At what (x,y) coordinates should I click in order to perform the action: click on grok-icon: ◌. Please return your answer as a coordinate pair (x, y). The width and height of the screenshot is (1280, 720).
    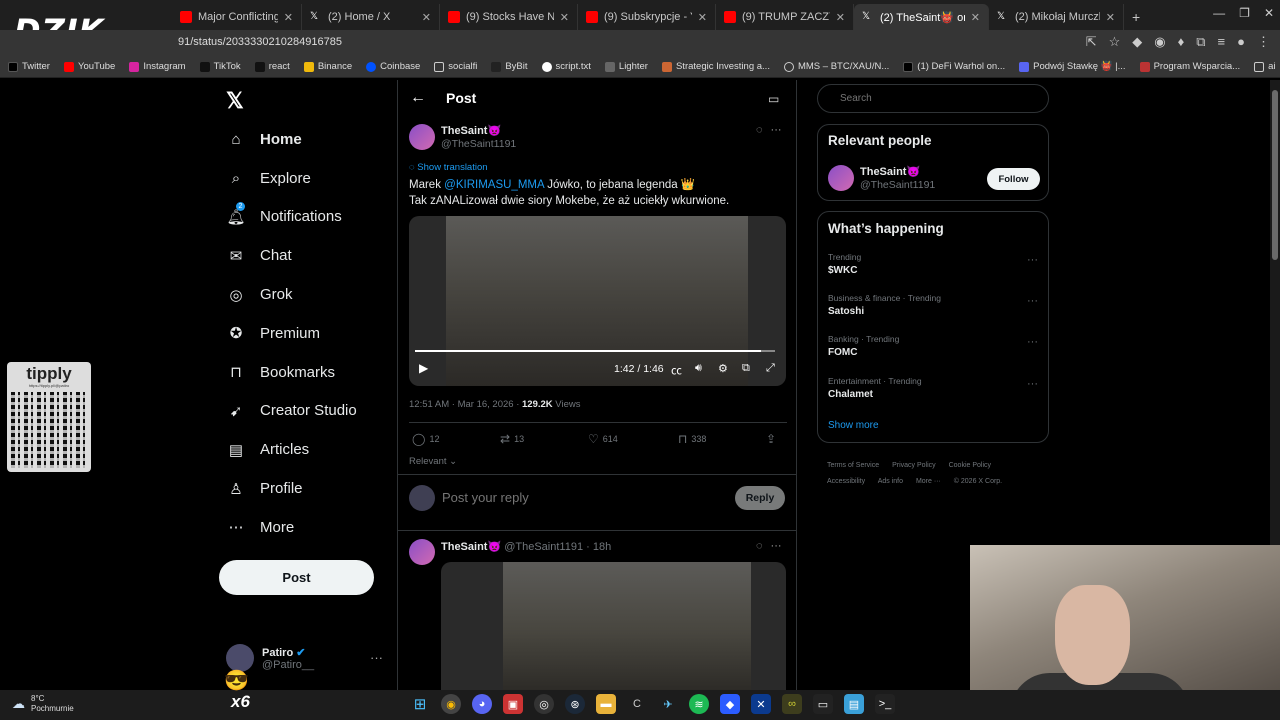
    Looking at the image, I should click on (759, 130).